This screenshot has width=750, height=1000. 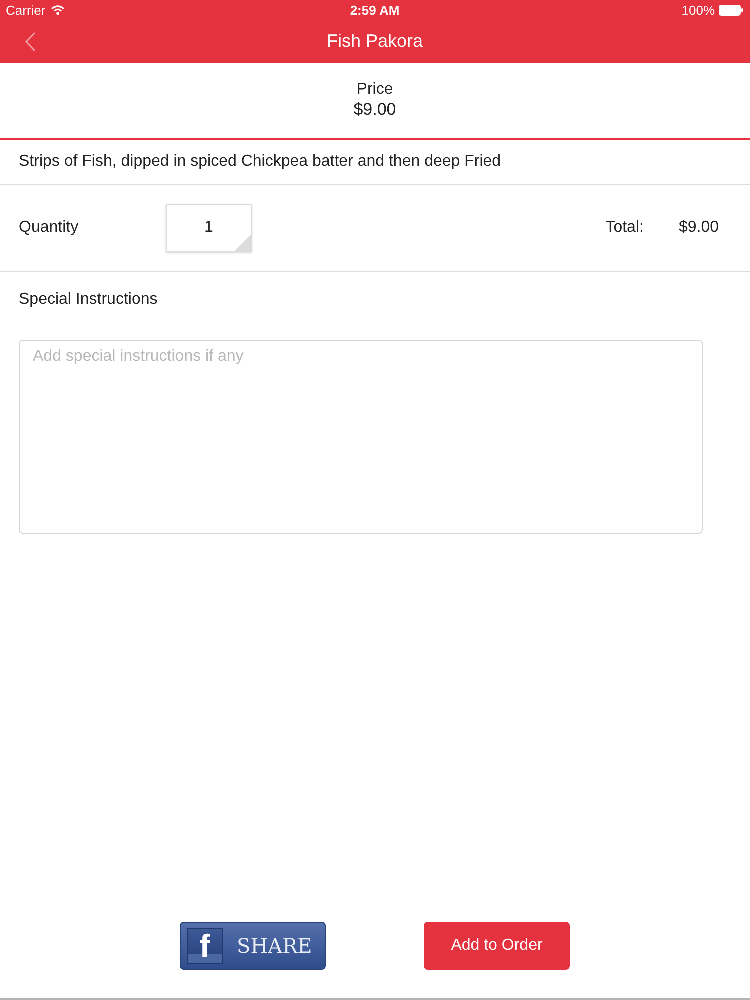 I want to click on total-label: Total:, so click(x=625, y=228).